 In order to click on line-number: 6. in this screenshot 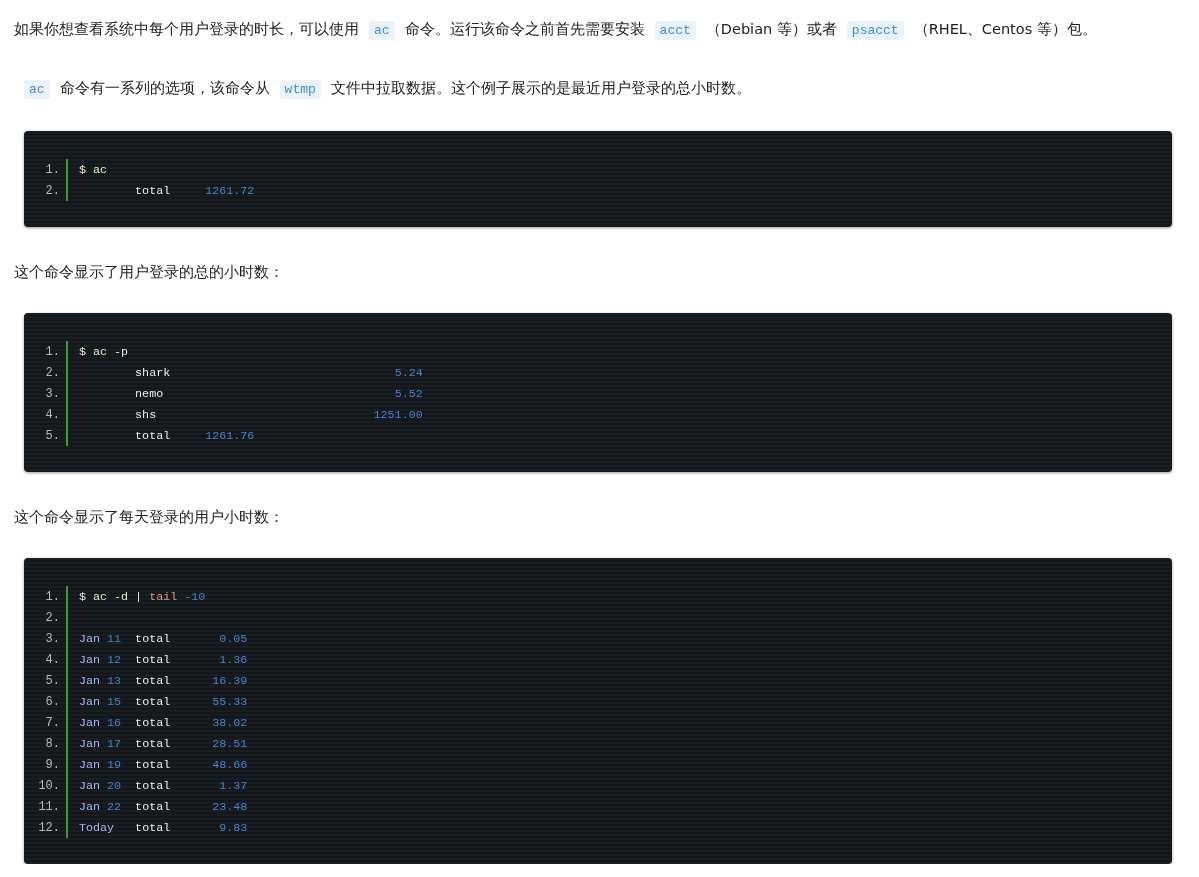, I will do `click(52, 701)`.